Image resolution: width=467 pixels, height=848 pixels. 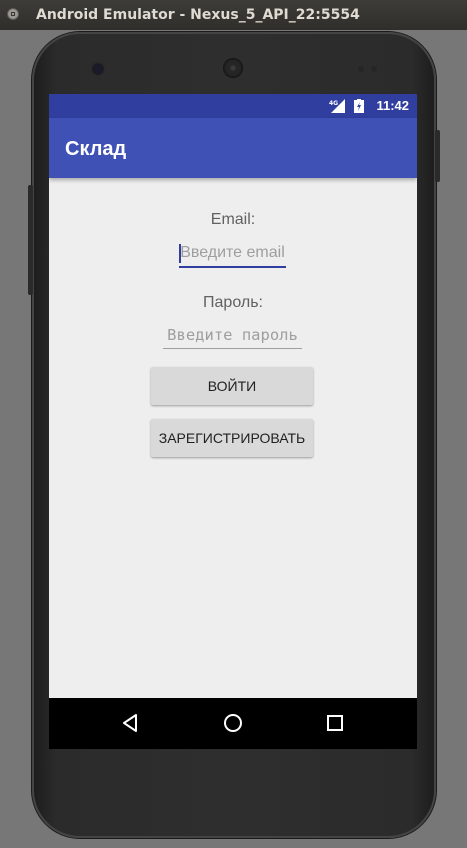 I want to click on navigation-bar, so click(x=233, y=723).